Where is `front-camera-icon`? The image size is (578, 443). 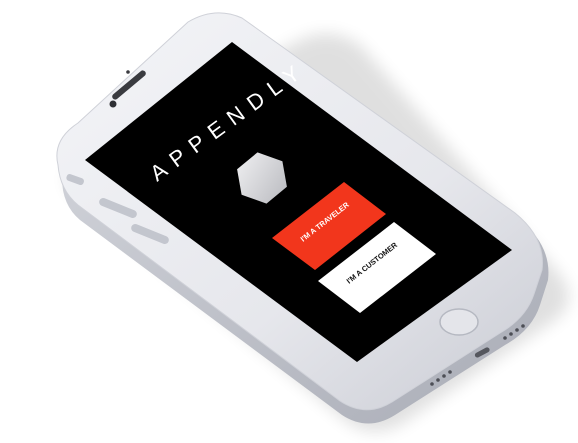 front-camera-icon is located at coordinates (113, 104).